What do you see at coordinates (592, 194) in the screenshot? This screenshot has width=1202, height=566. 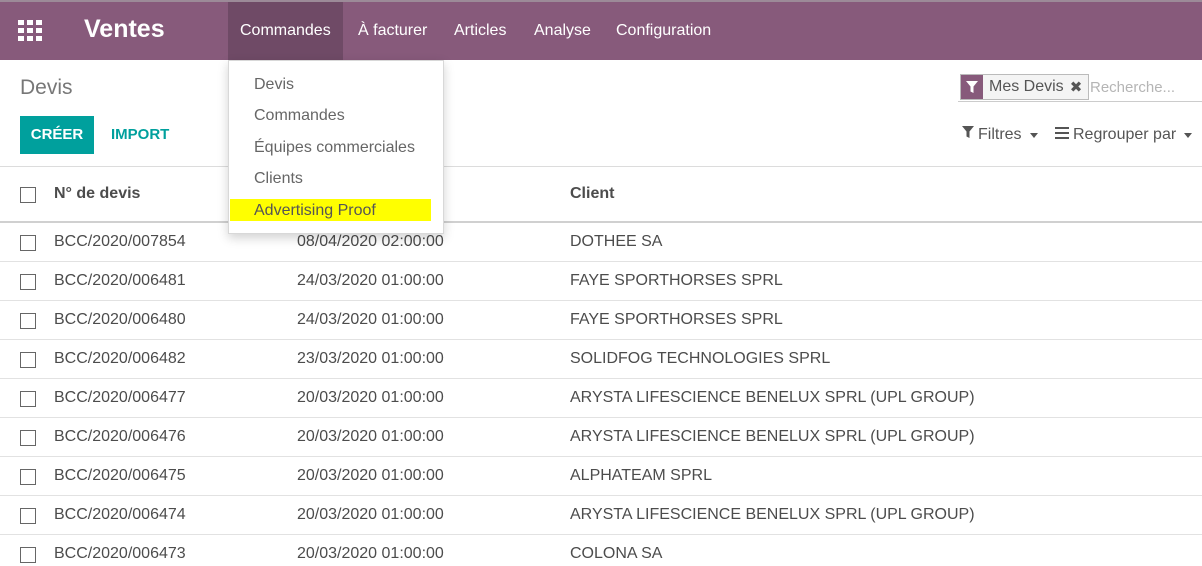 I see `column-header-client: Client` at bounding box center [592, 194].